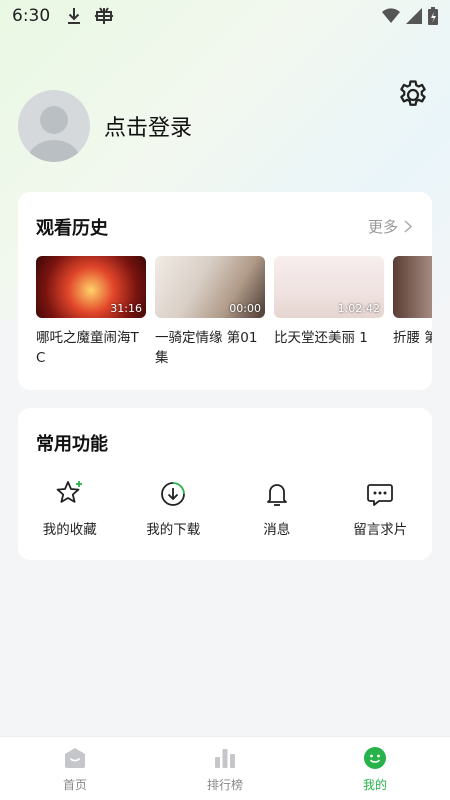 The width and height of the screenshot is (450, 800). I want to click on history-item: 折腰 第, so click(412, 302).